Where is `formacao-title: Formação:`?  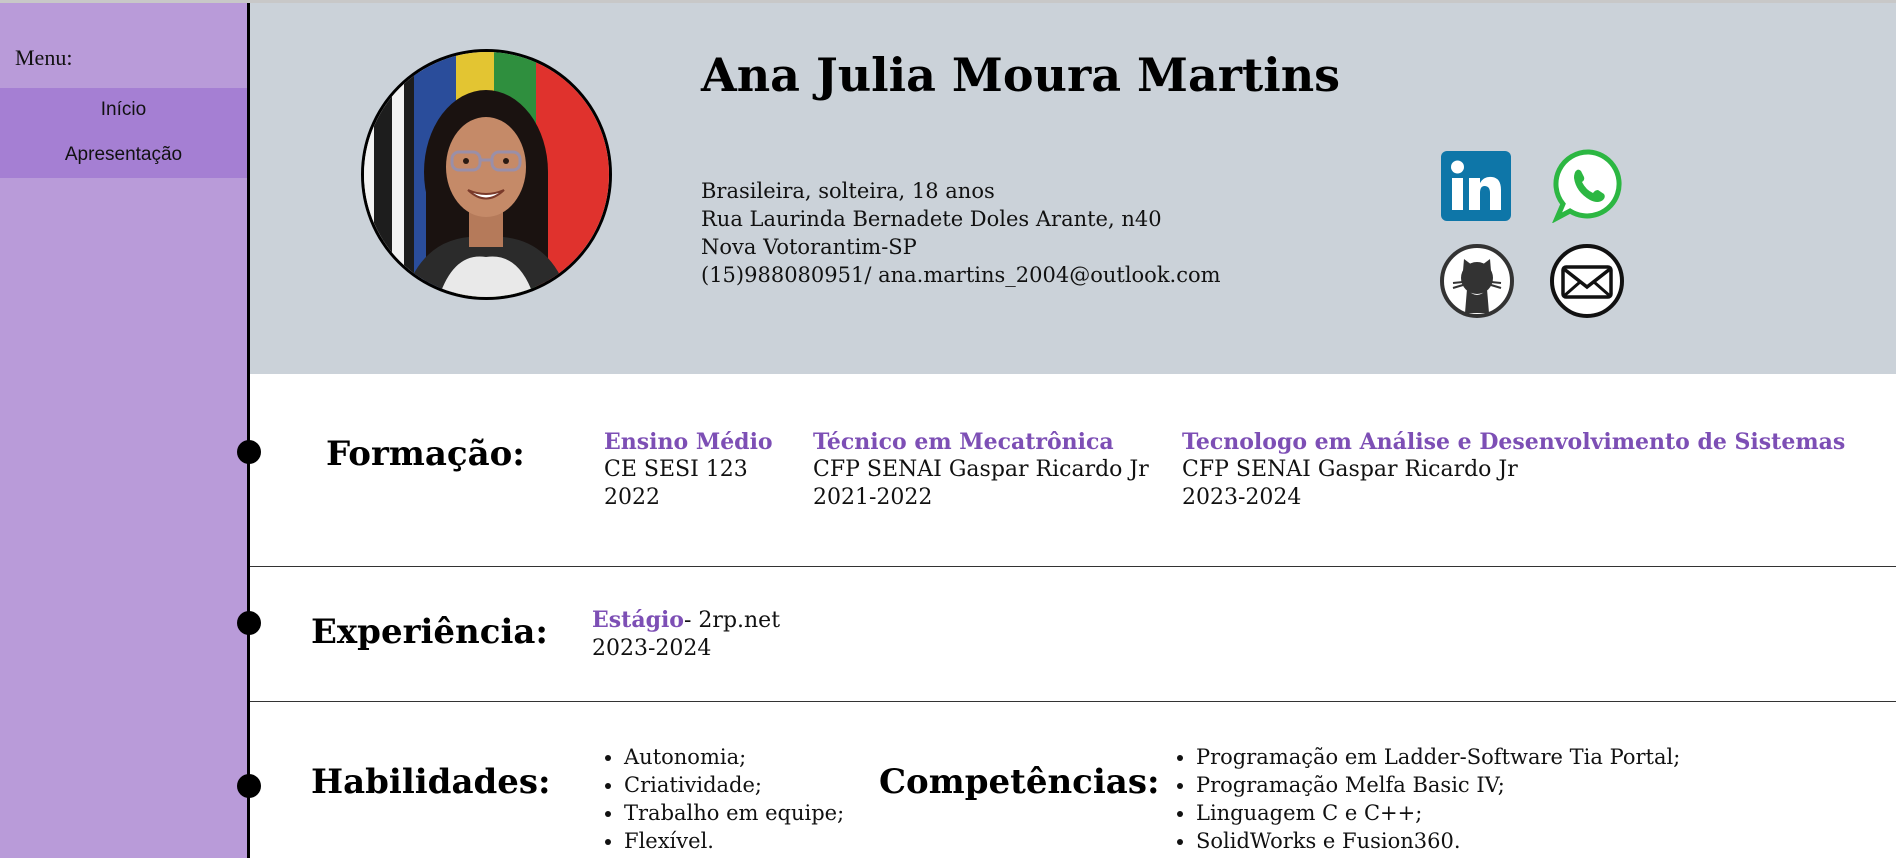
formacao-title: Formação: is located at coordinates (425, 454).